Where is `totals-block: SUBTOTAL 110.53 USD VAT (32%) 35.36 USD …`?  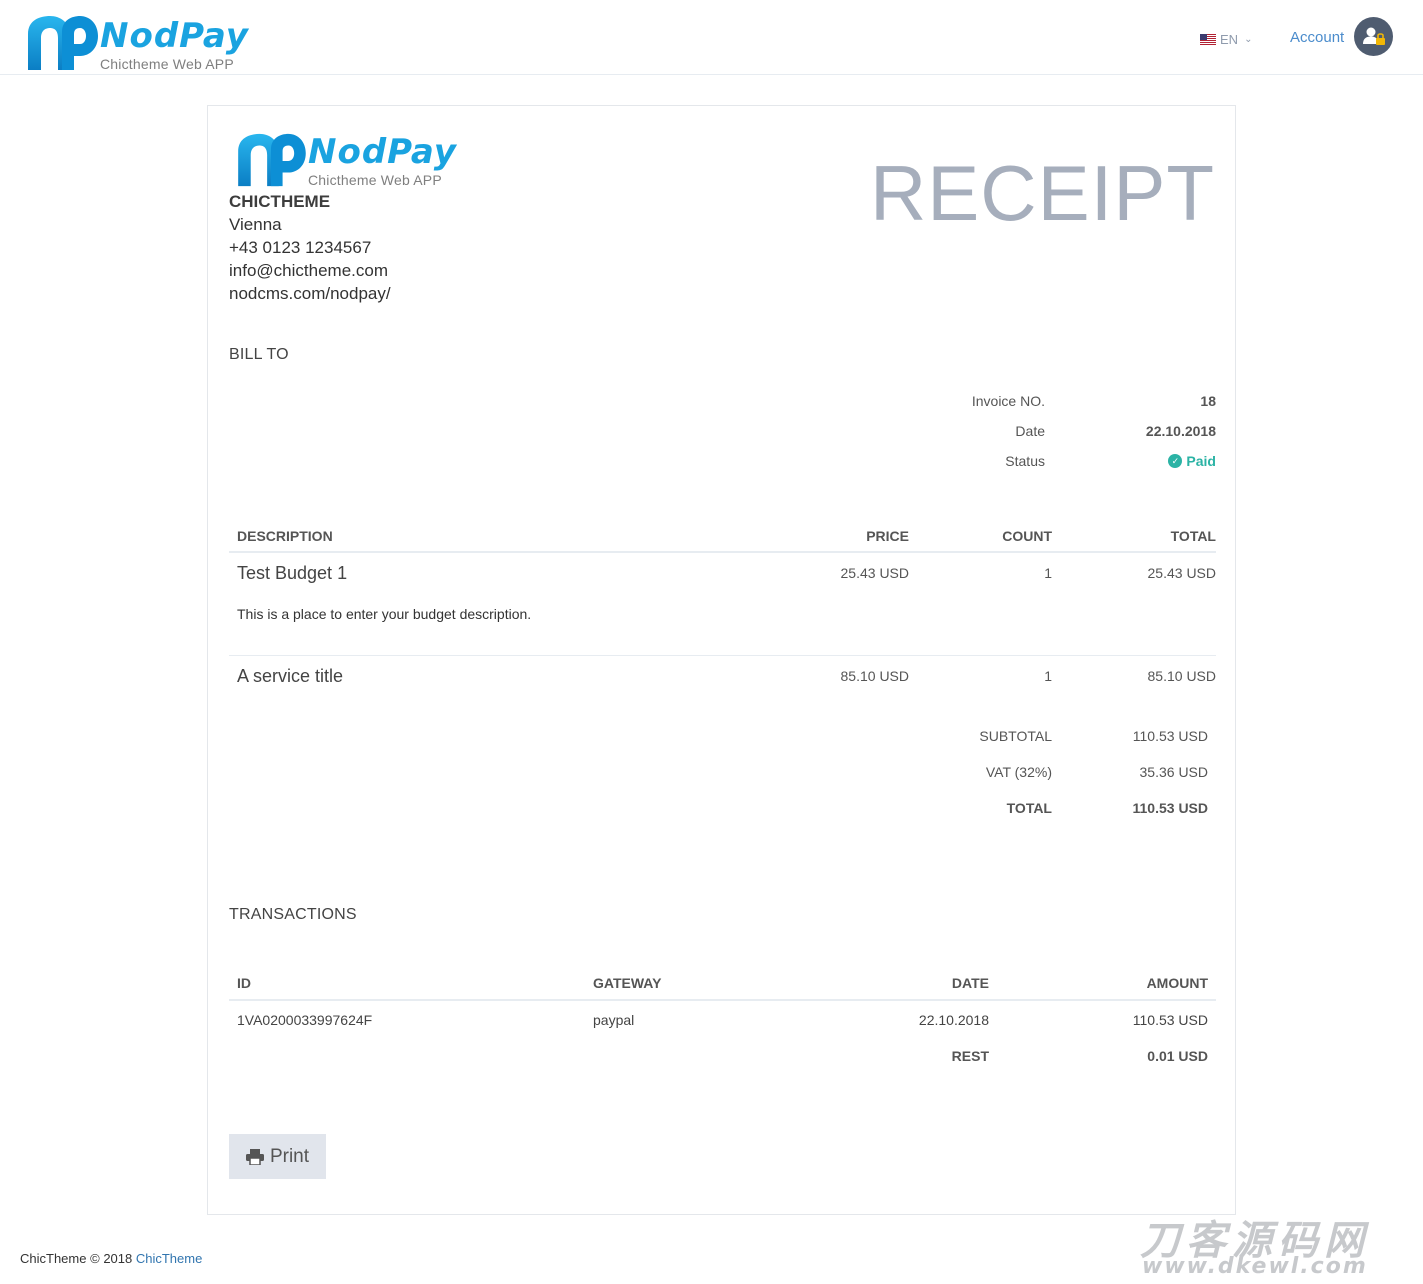 totals-block: SUBTOTAL 110.53 USD VAT (32%) 35.36 USD … is located at coordinates (1058, 772).